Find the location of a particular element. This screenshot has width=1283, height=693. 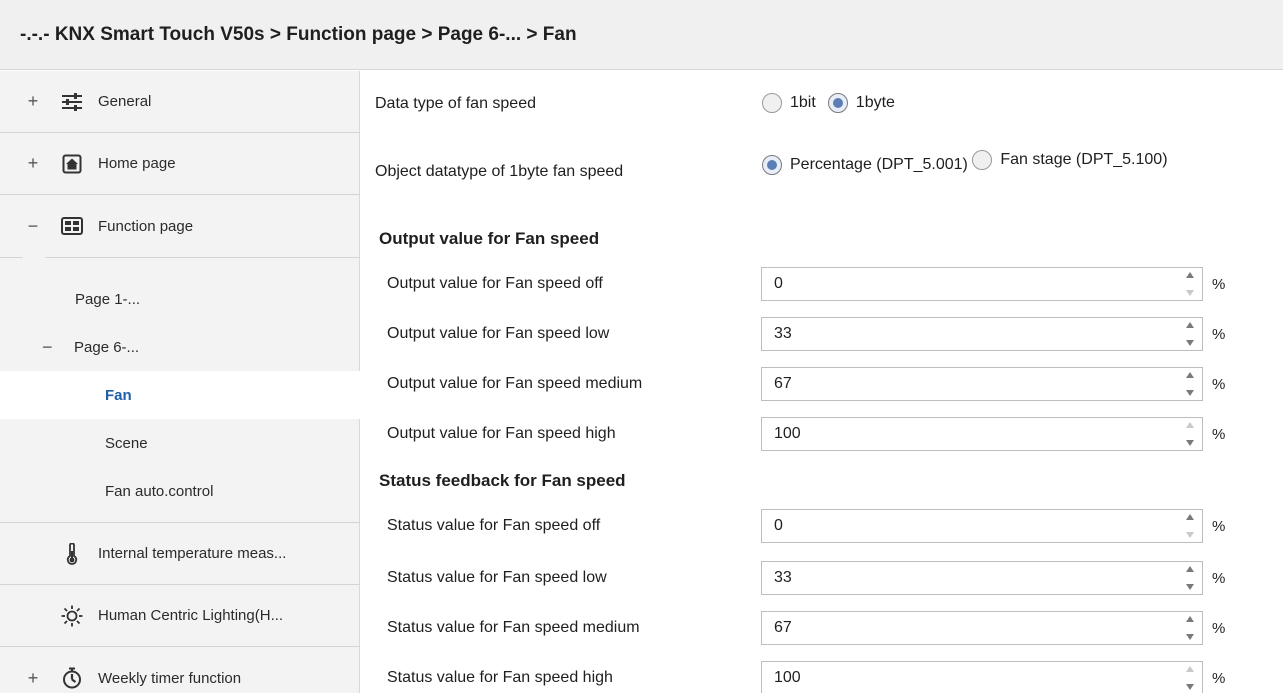

status-low-field: 33 is located at coordinates (982, 578).